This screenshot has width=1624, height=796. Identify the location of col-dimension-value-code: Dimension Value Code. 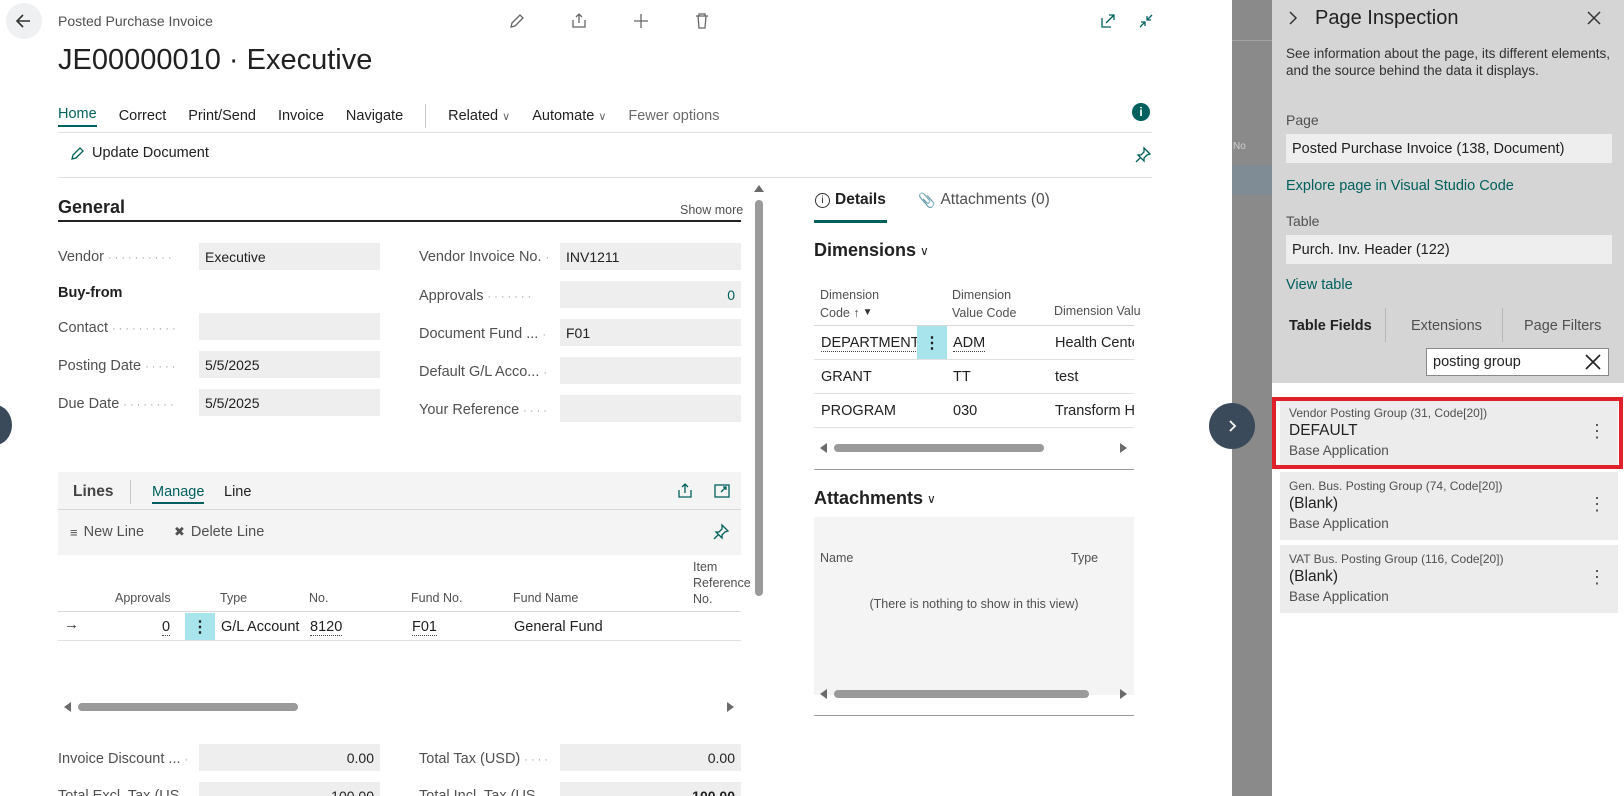
(984, 304).